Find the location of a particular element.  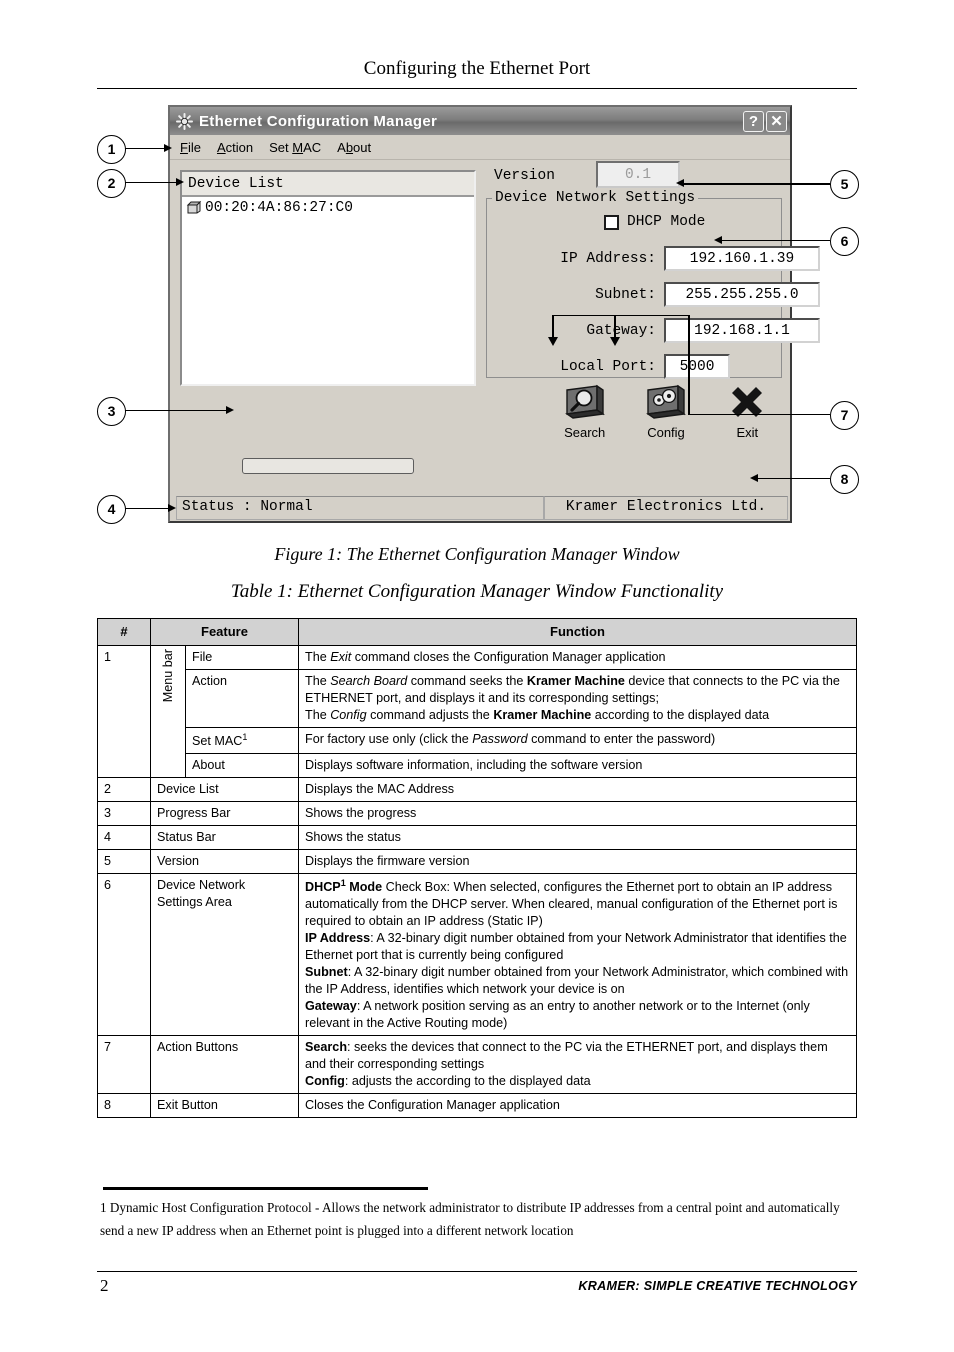

config-button-label: Config is located at coordinates (666, 432).